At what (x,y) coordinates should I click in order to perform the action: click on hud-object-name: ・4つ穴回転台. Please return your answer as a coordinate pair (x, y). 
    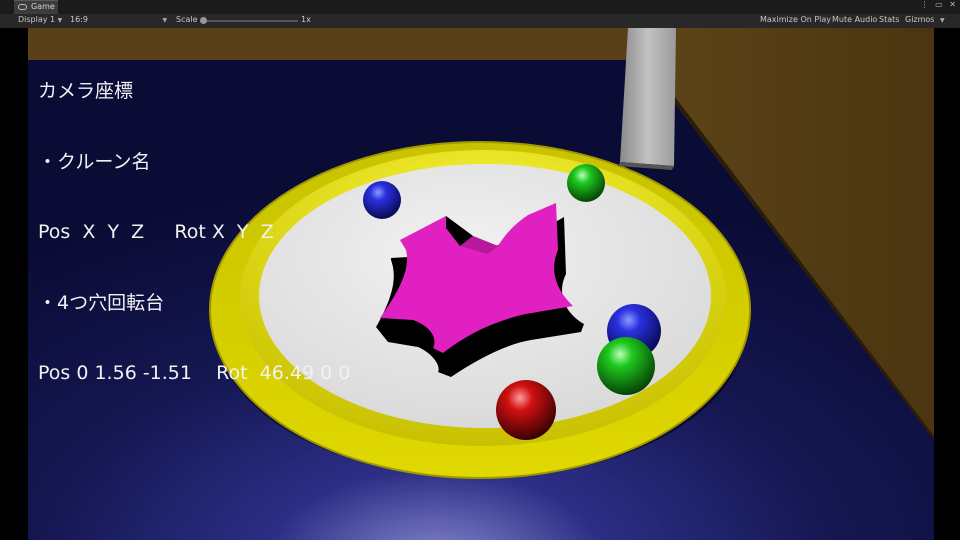
    Looking at the image, I should click on (101, 302).